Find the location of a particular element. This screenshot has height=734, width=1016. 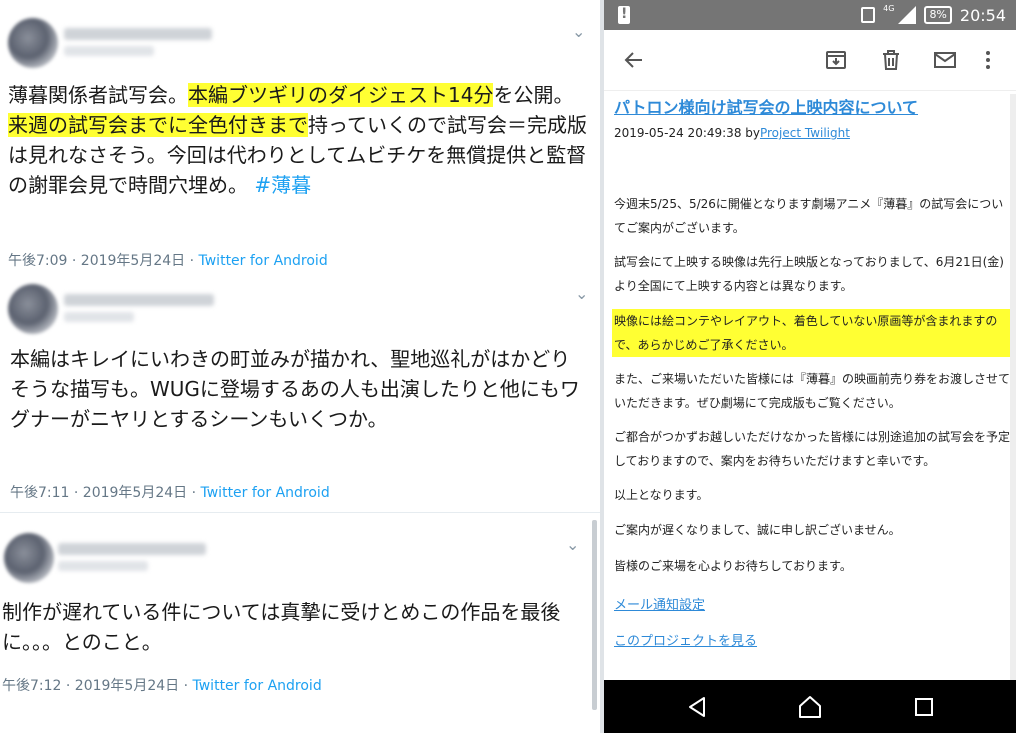

more-vert-icon is located at coordinates (990, 60).